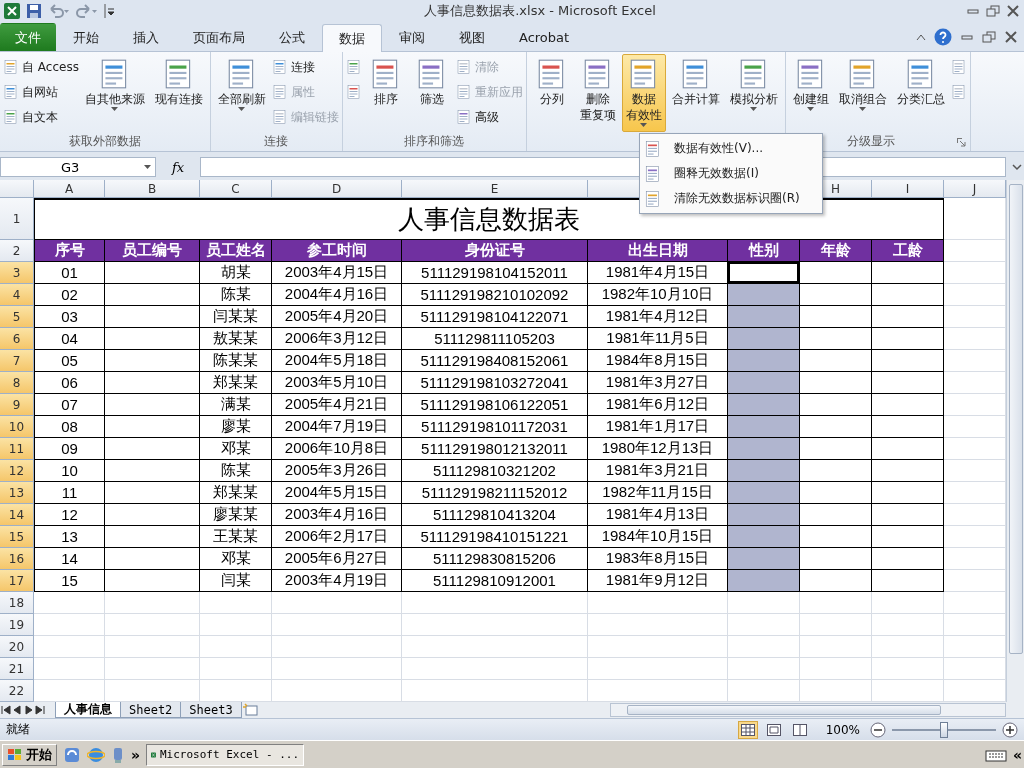 The width and height of the screenshot is (1024, 768). Describe the element at coordinates (1017, 754) in the screenshot. I see `collapse-chevron: «` at that location.